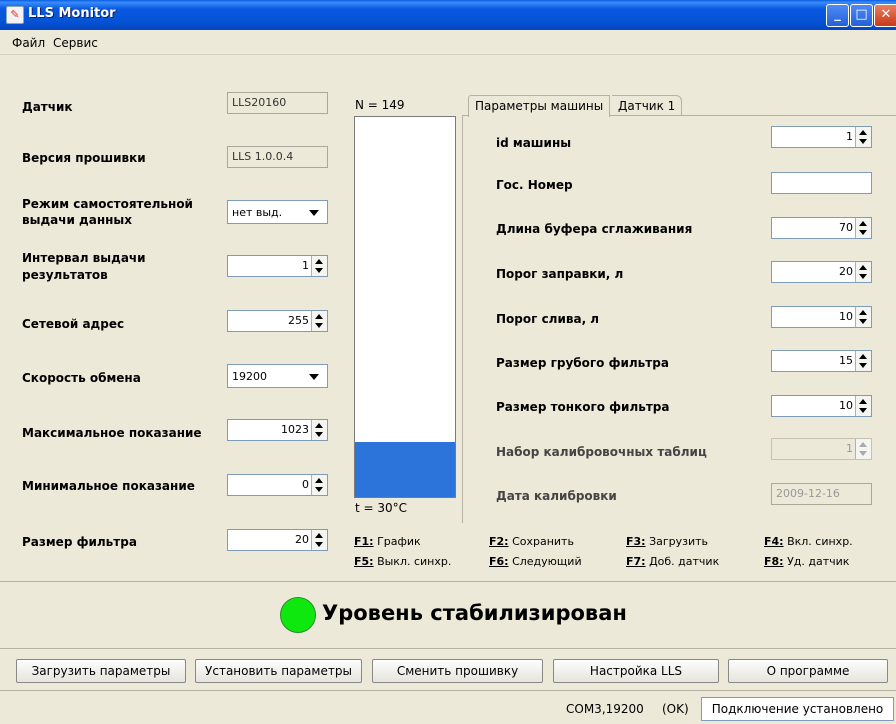 Image resolution: width=896 pixels, height=724 pixels. I want to click on car-id-label: id машины, so click(534, 143).